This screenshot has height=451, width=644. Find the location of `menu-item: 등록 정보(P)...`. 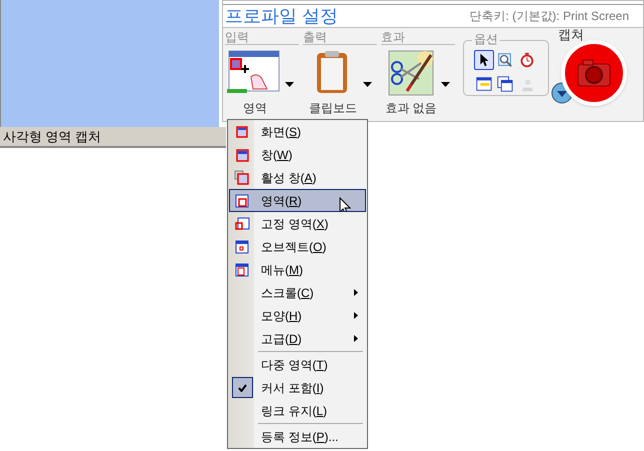

menu-item: 등록 정보(P)... is located at coordinates (297, 436).